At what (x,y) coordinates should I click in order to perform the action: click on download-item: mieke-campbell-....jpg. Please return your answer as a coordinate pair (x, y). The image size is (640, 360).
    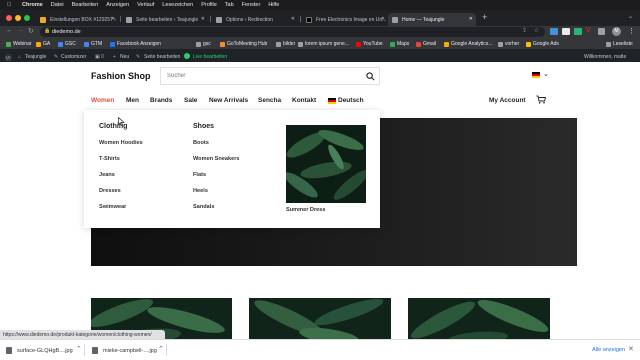
    Looking at the image, I should click on (124, 350).